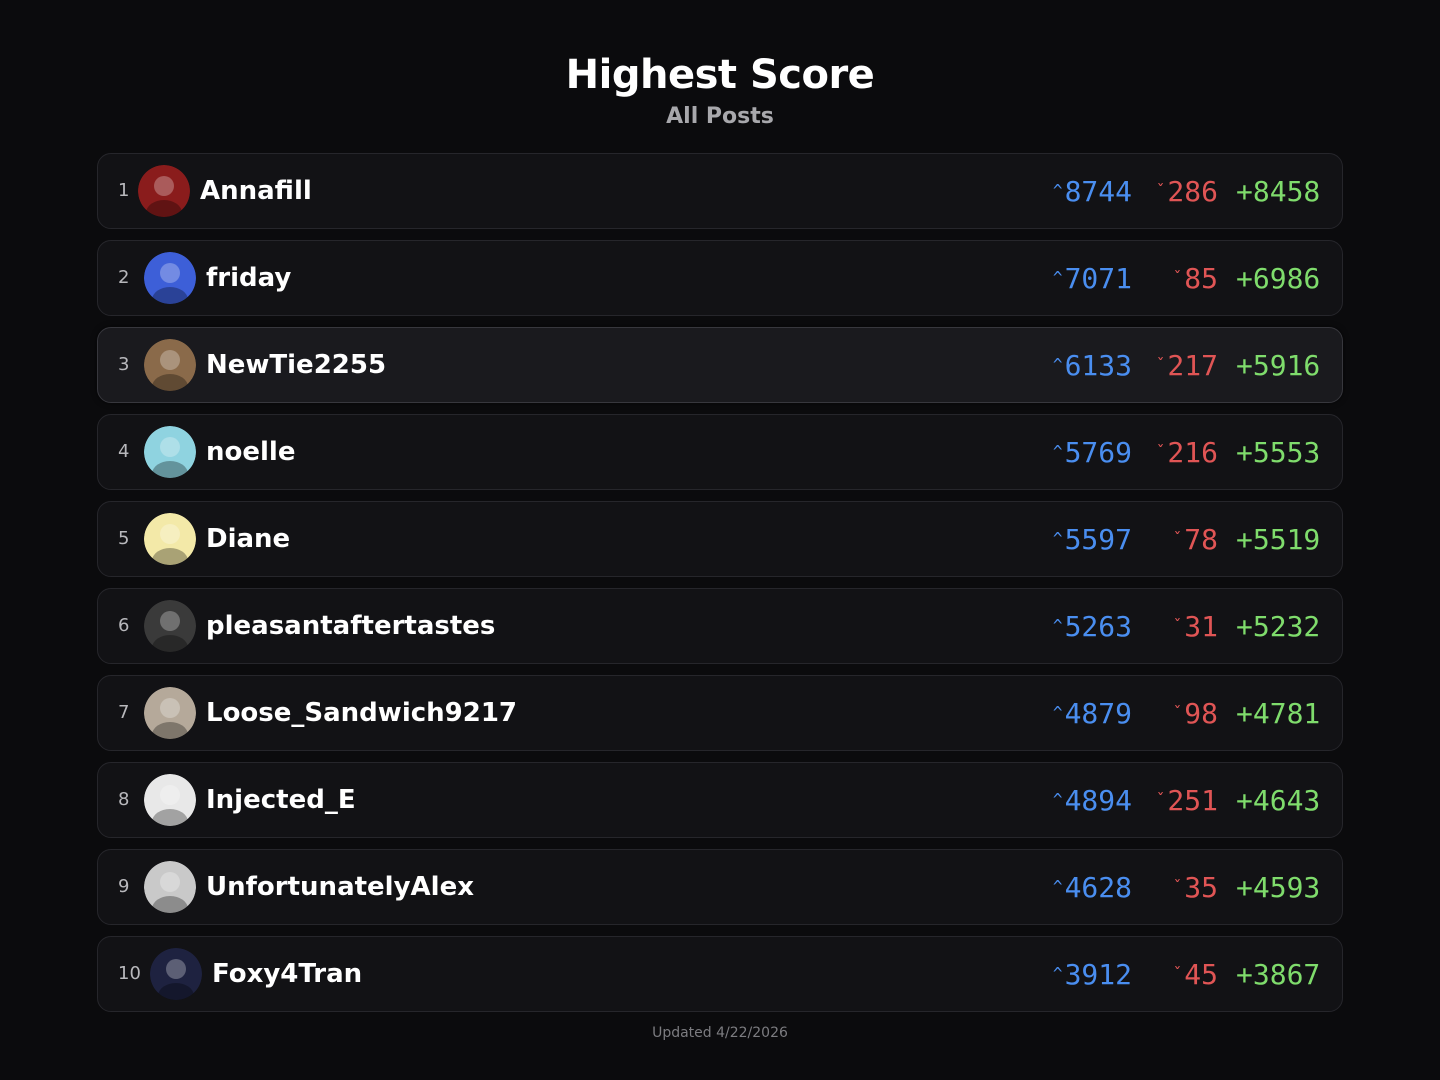 The width and height of the screenshot is (1440, 1080). What do you see at coordinates (720, 887) in the screenshot?
I see `leaderboard-row: 9 UnfortunatelyAlex ^4628 ˇ35 +4593` at bounding box center [720, 887].